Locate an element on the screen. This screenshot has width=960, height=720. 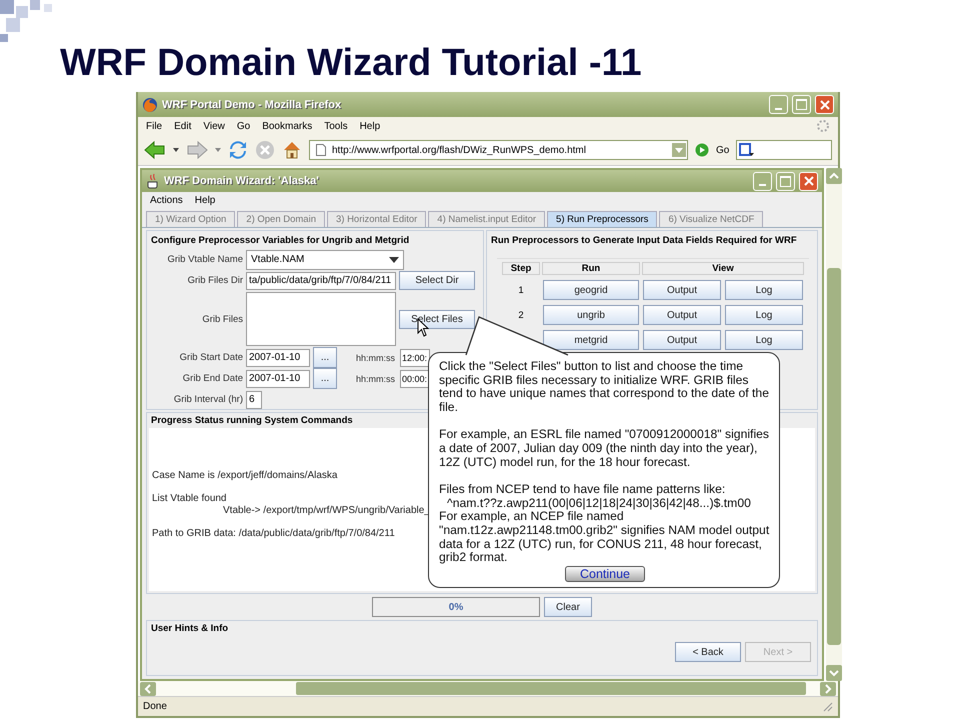
log-line: Case Name is /export/jeff/domains/Alaska is located at coordinates (244, 475).